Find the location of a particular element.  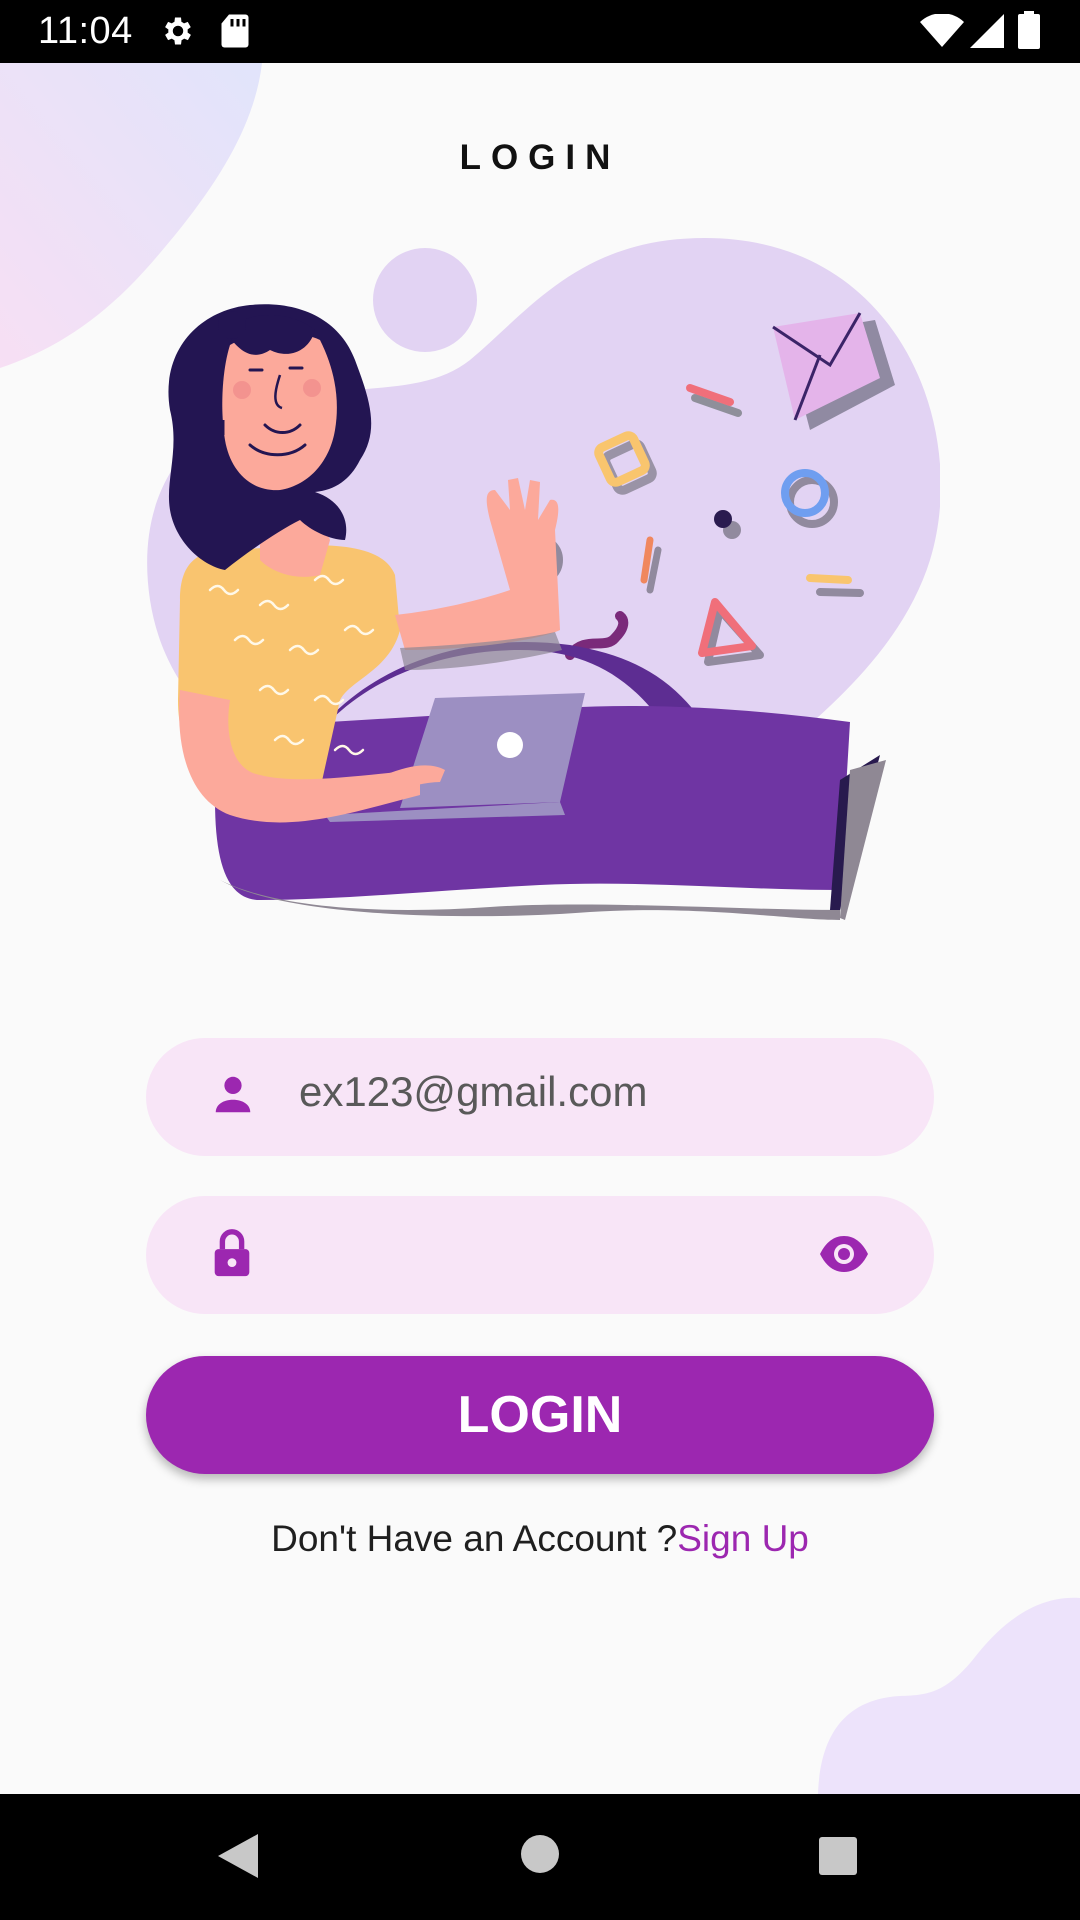

password-input is located at coordinates (559, 1250).